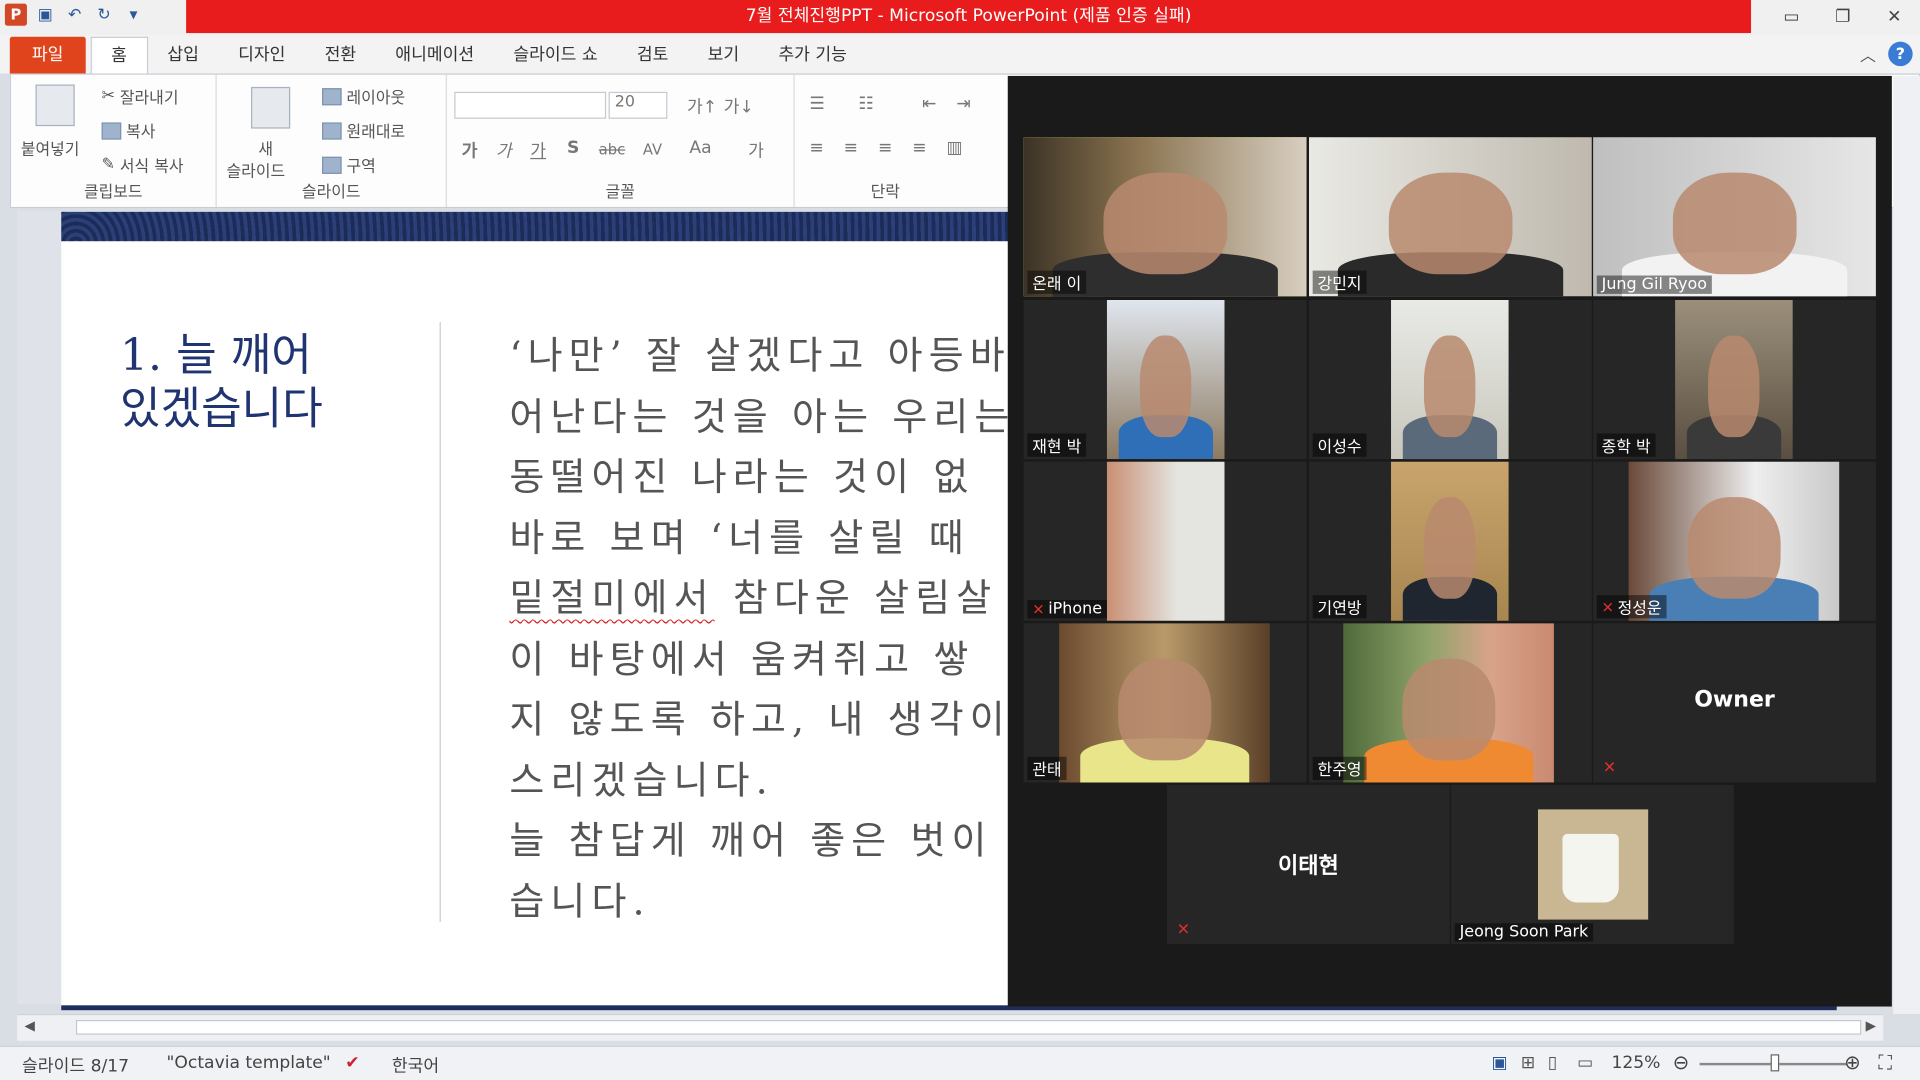 Image resolution: width=1920 pixels, height=1080 pixels. I want to click on new-slide-button: 슬라이드, so click(256, 169).